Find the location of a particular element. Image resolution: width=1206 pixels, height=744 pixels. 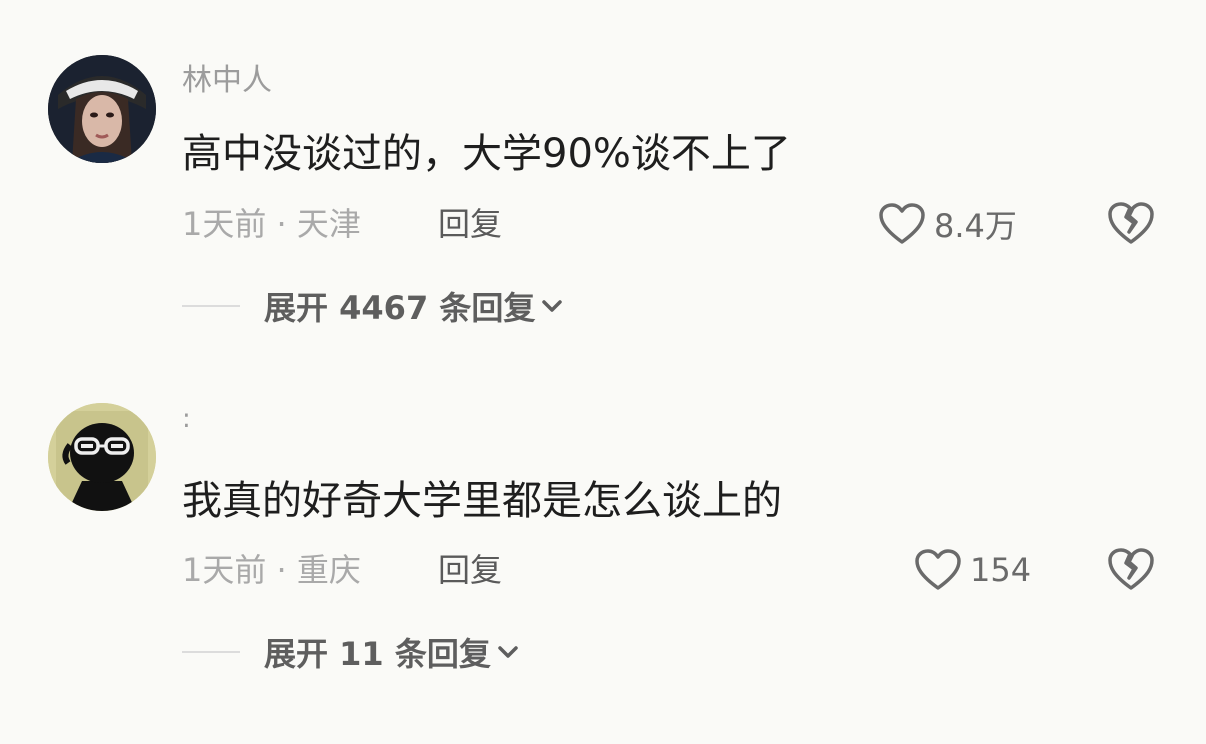

like-button: 8.4万 is located at coordinates (947, 224).